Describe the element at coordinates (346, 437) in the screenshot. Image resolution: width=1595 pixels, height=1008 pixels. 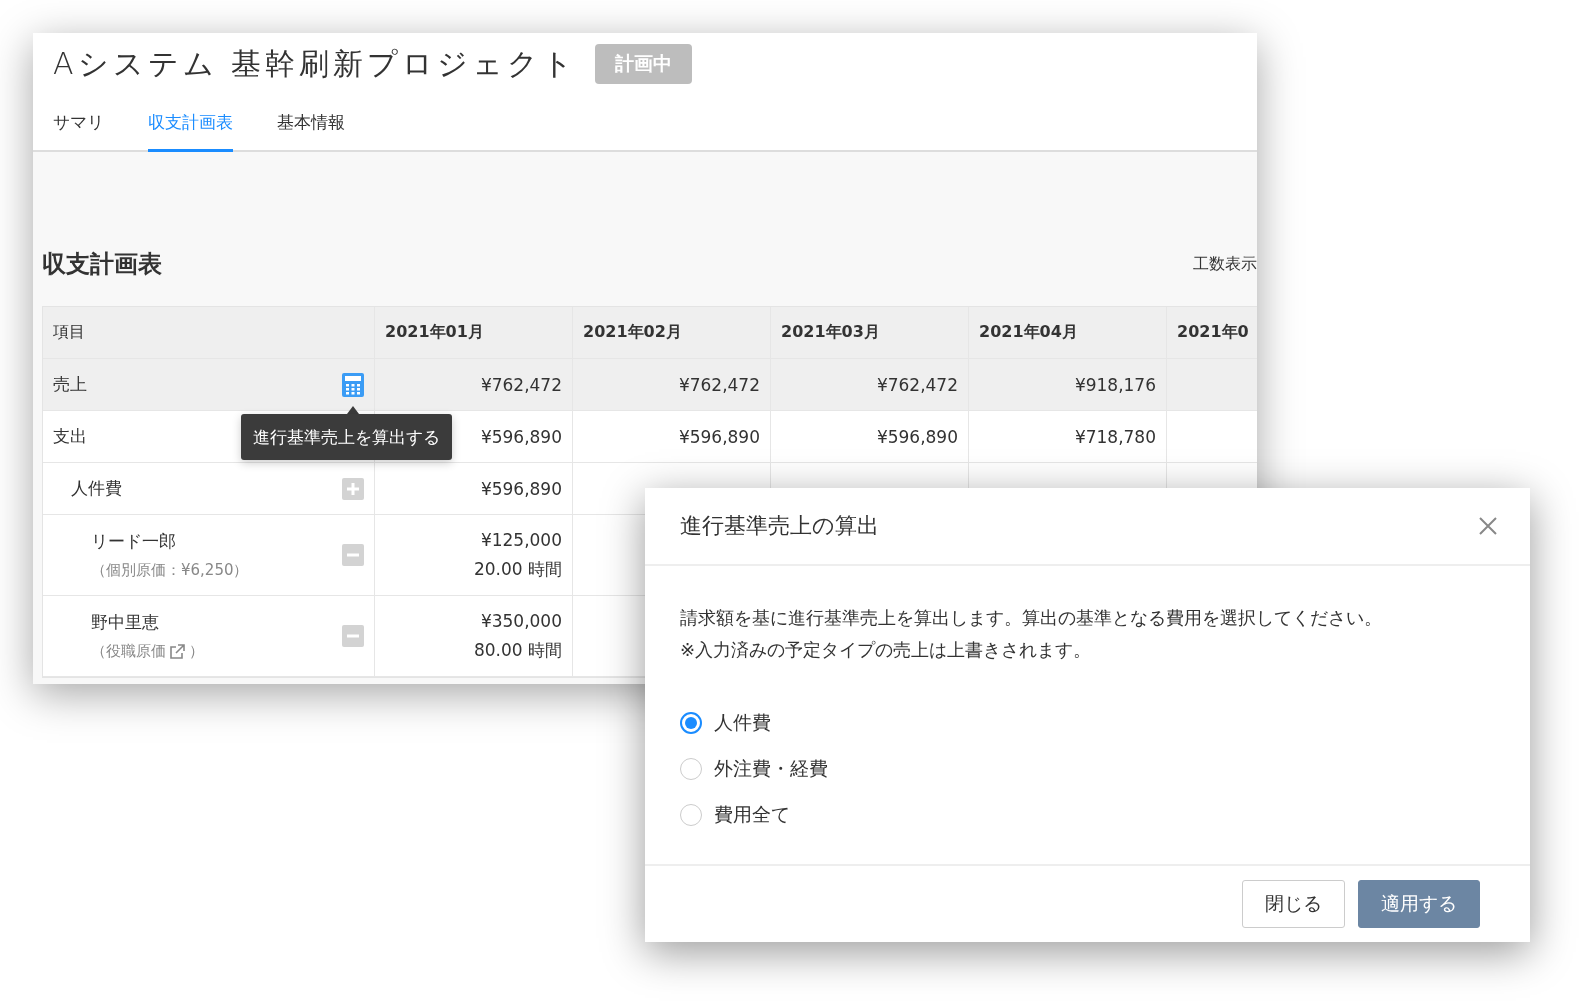
I see `tooltip: 進行基準売上を算出する` at that location.